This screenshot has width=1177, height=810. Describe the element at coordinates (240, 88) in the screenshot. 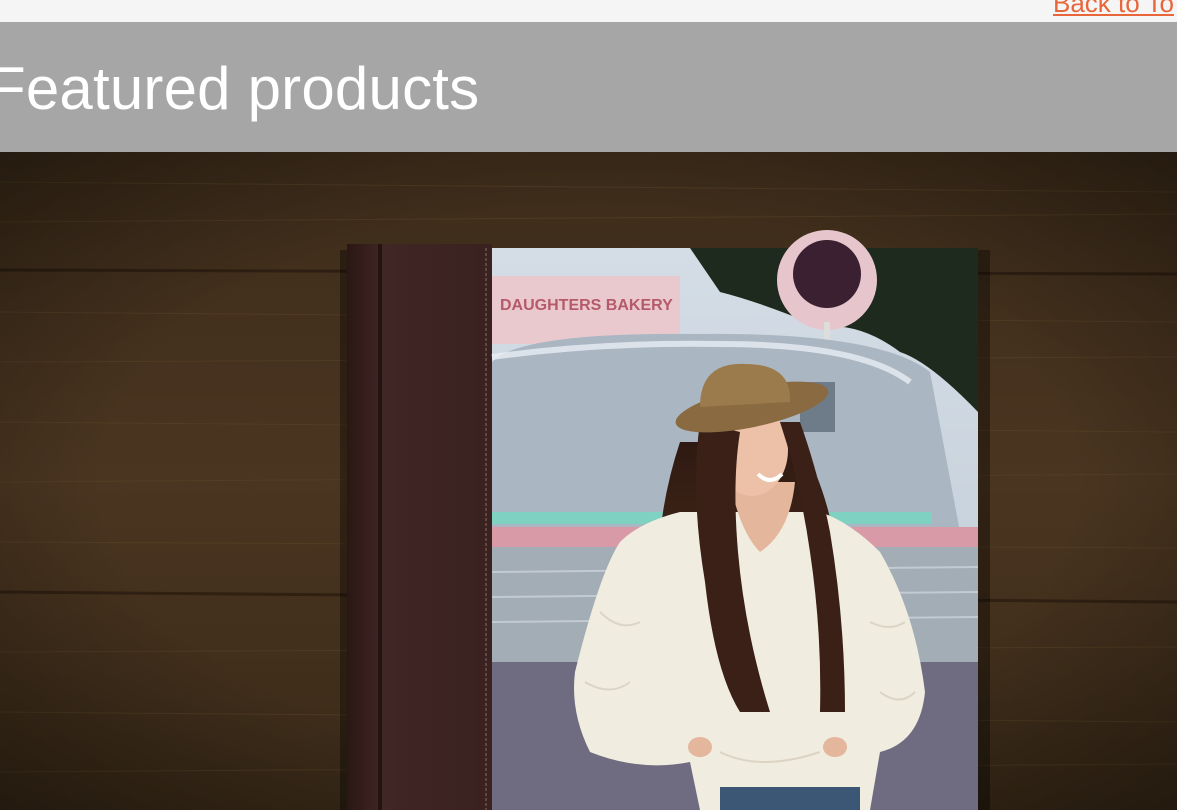

I see `section-title: Featured products` at that location.